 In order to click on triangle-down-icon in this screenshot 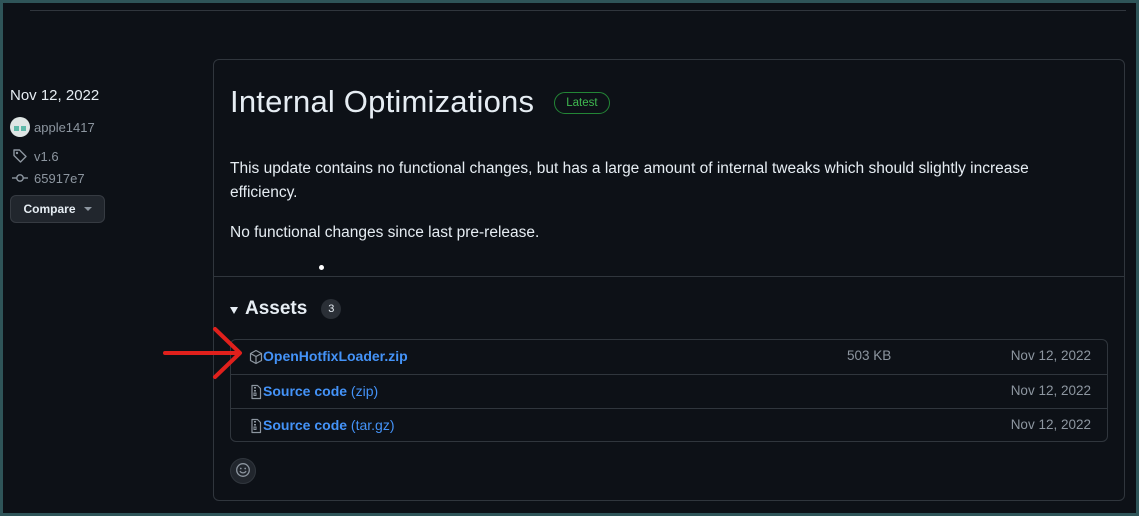, I will do `click(234, 310)`.